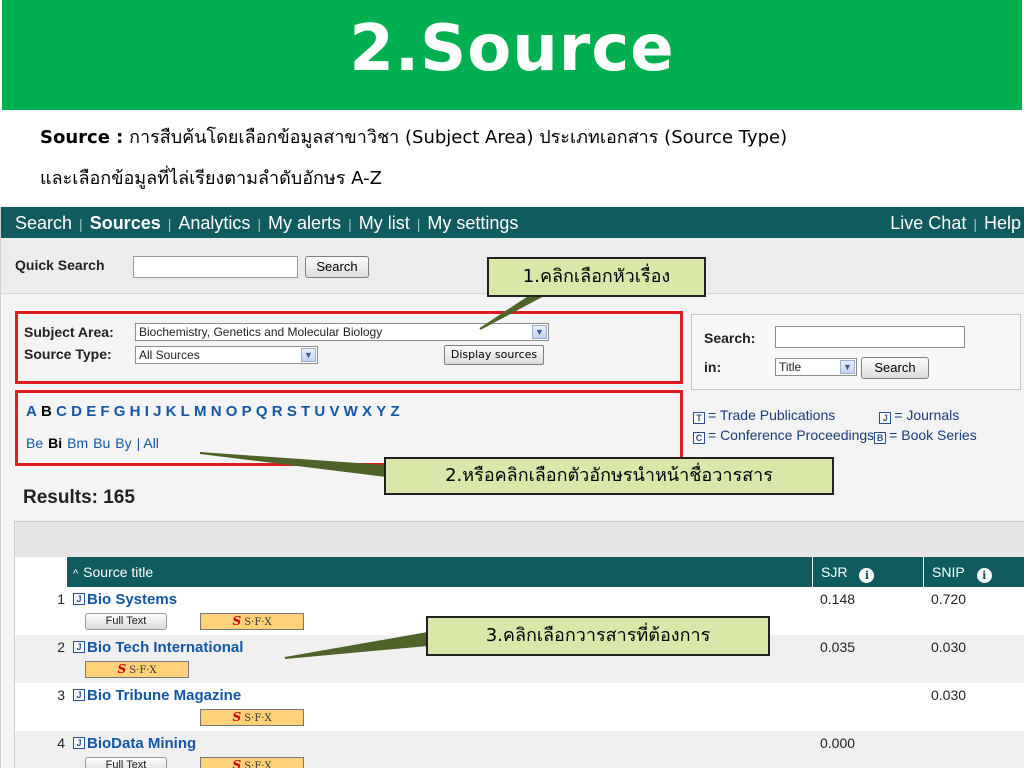 This screenshot has width=1024, height=768. I want to click on source-title-link: Bio Tribune Magazine, so click(164, 695).